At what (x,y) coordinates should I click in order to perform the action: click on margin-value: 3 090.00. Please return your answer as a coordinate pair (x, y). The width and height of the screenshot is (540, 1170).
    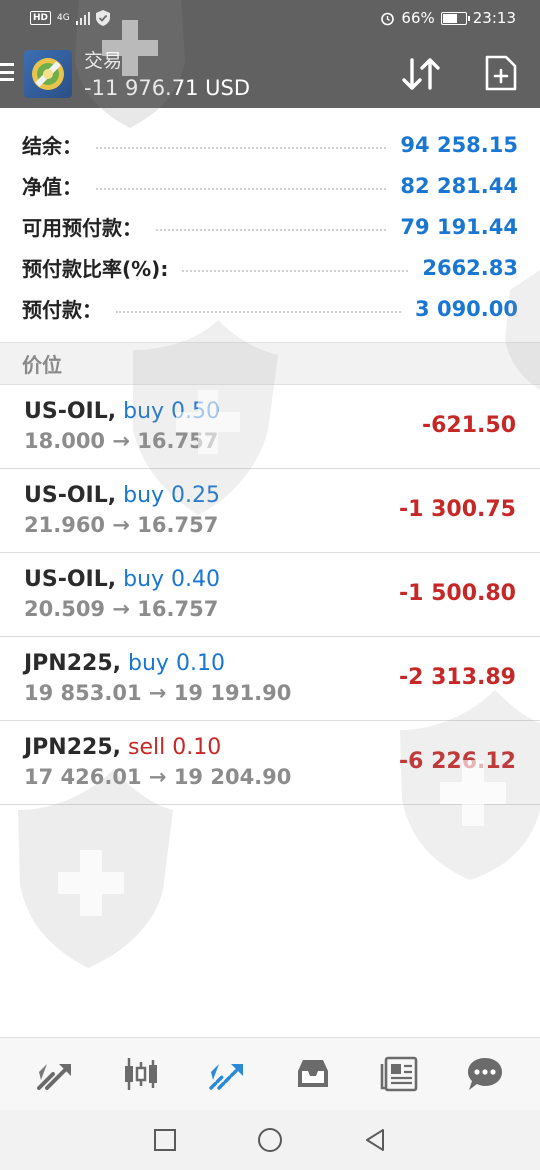
    Looking at the image, I should click on (466, 308).